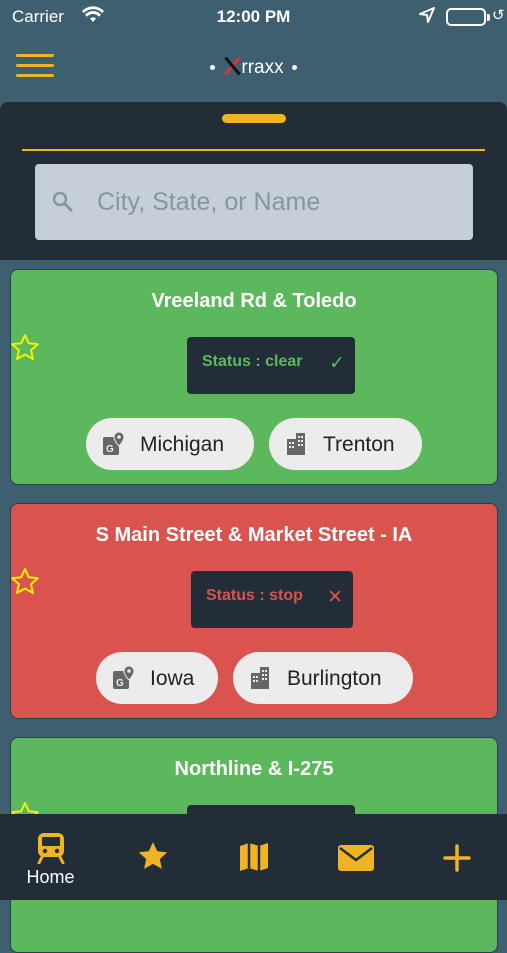  I want to click on close-icon: ✕, so click(335, 597).